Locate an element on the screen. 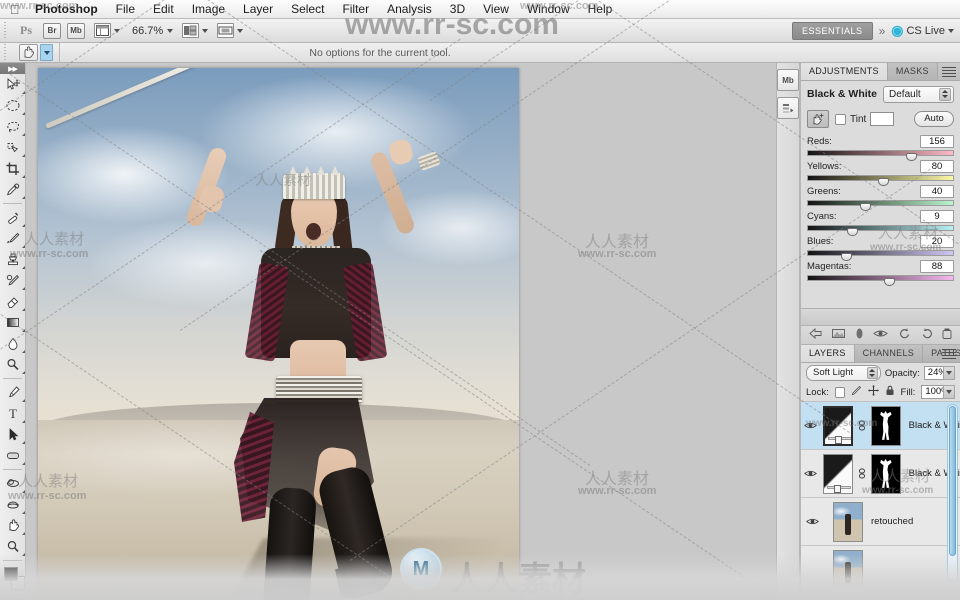 Image resolution: width=960 pixels, height=600 pixels. 3d-orbit-tool is located at coordinates (13, 504).